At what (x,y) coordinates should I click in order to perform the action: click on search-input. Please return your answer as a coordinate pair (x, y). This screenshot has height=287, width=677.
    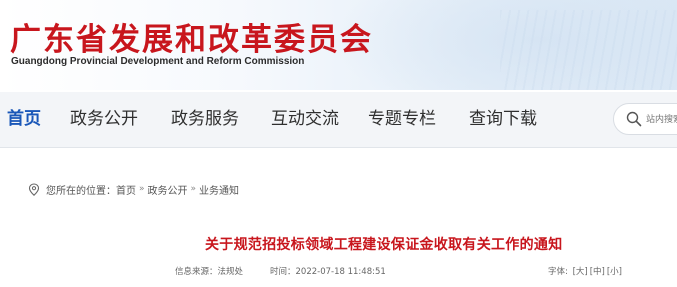
    Looking at the image, I should click on (661, 120).